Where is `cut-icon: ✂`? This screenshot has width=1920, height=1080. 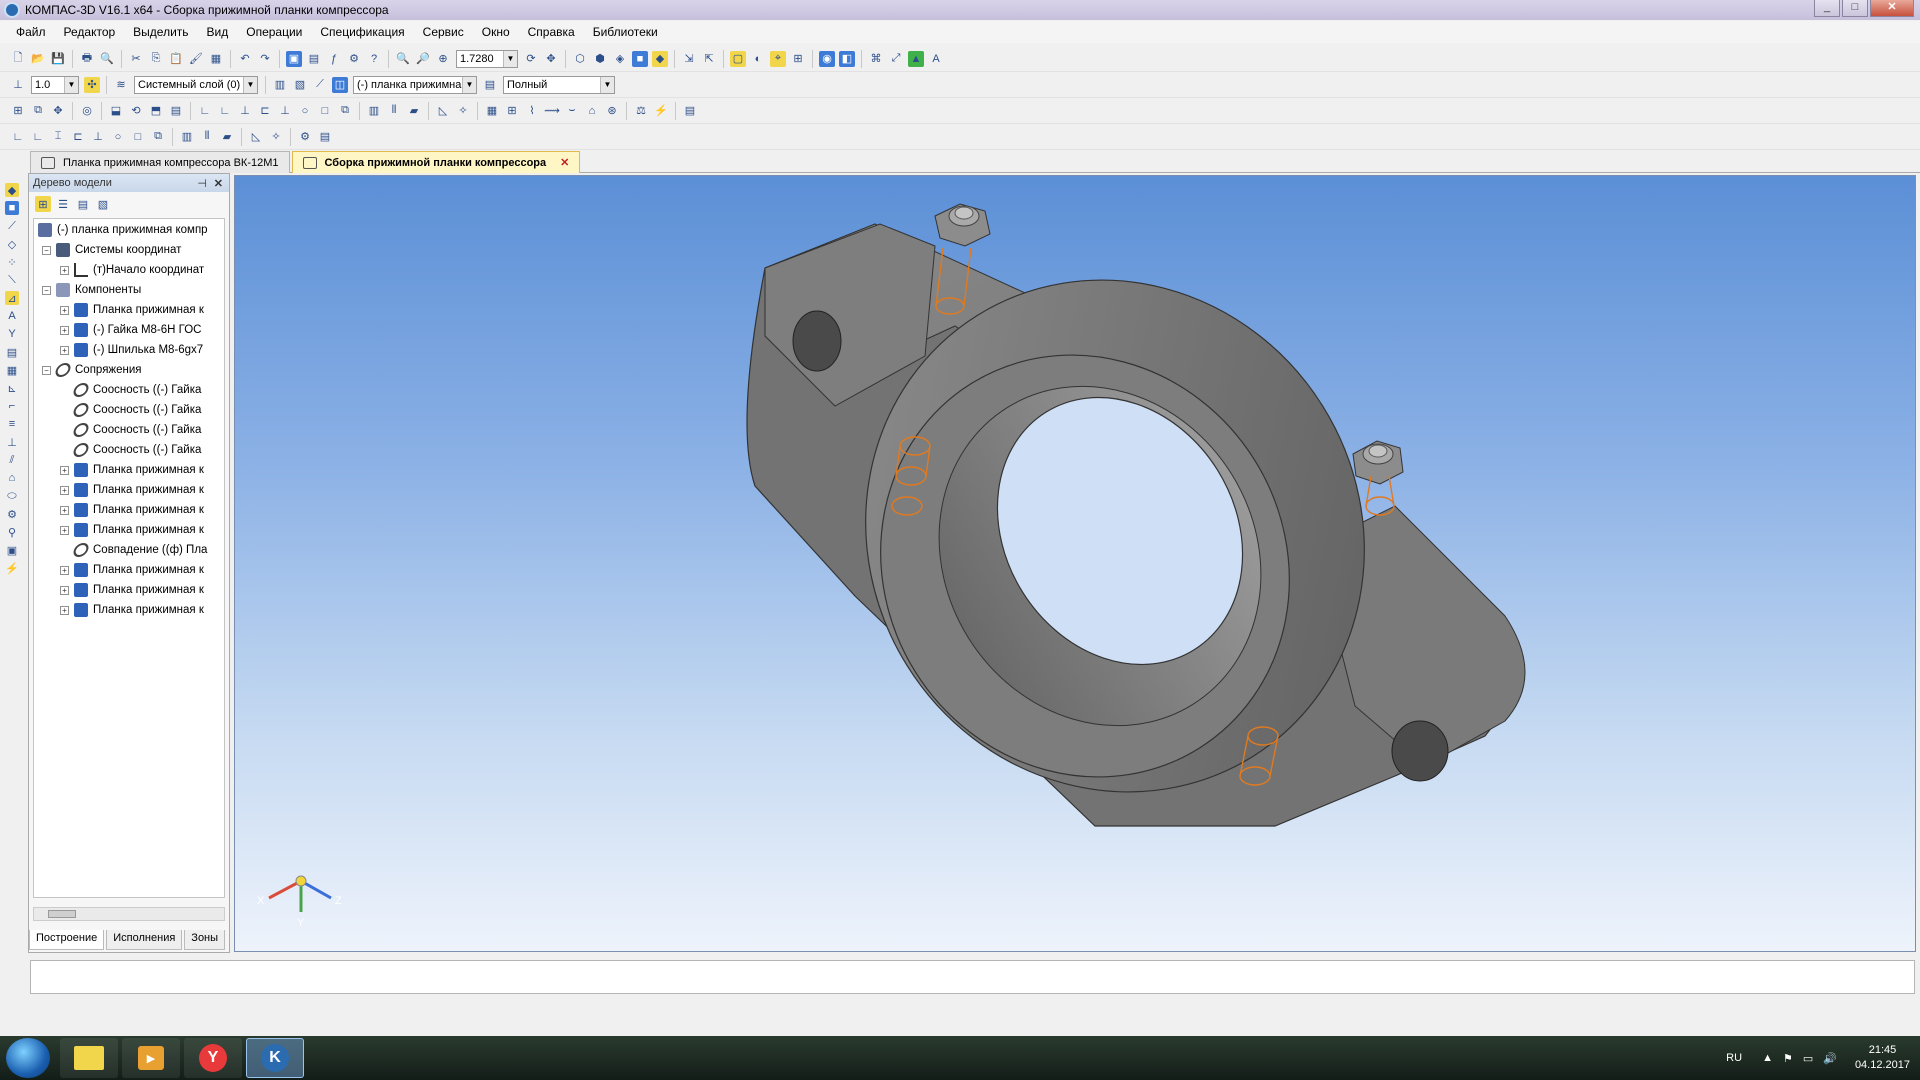 cut-icon: ✂ is located at coordinates (136, 59).